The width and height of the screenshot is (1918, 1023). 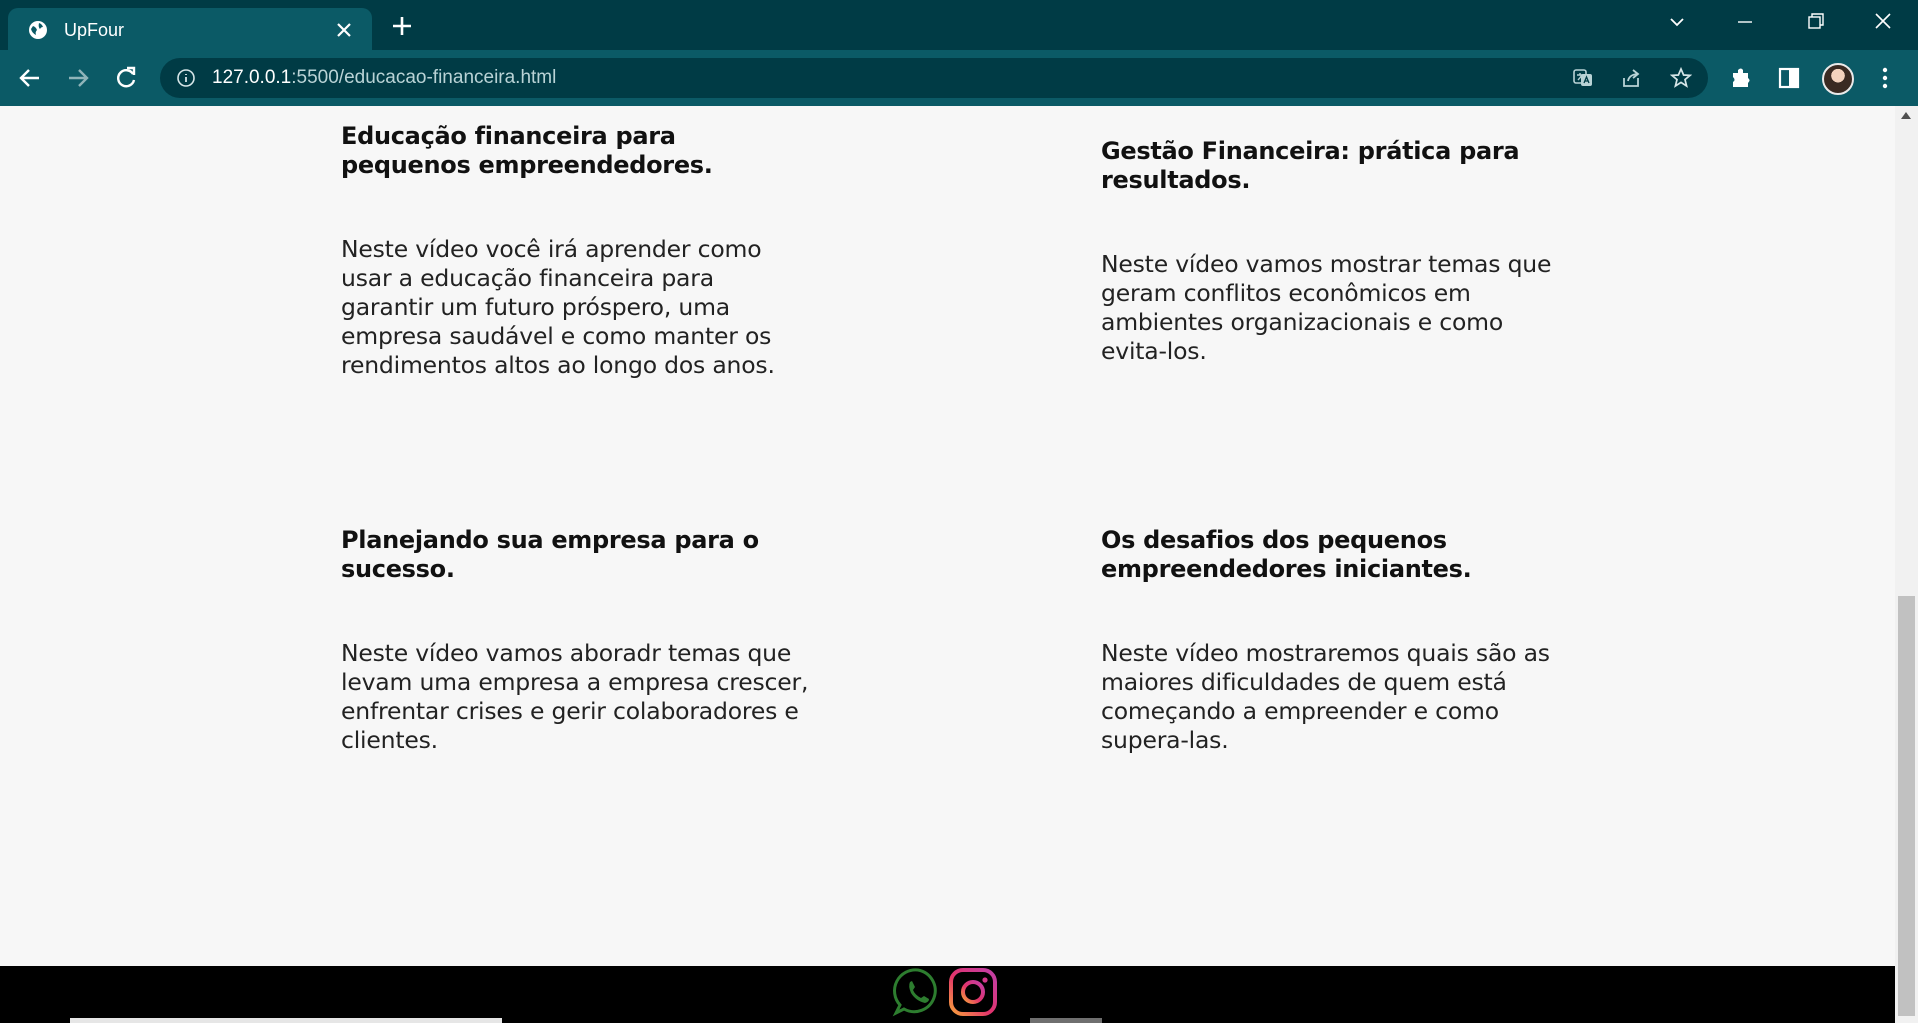 What do you see at coordinates (1815, 22) in the screenshot?
I see `restore-icon` at bounding box center [1815, 22].